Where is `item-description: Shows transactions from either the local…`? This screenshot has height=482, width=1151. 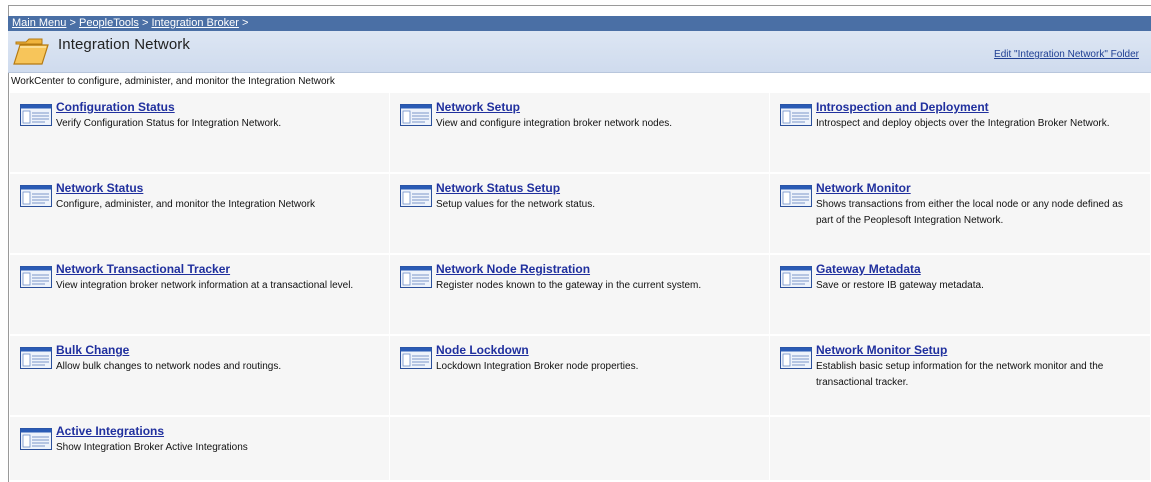 item-description: Shows transactions from either the local… is located at coordinates (969, 212).